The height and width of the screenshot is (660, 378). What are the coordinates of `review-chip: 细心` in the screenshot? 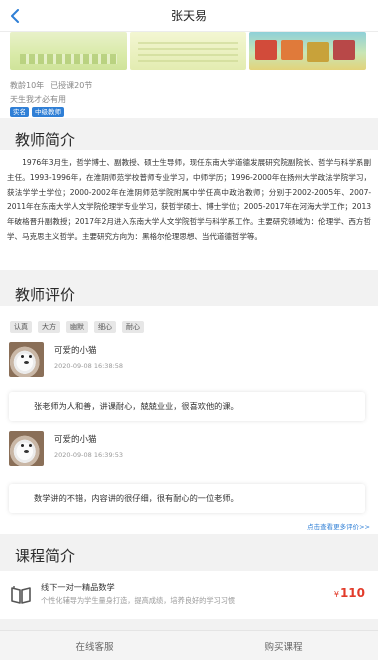 It's located at (105, 327).